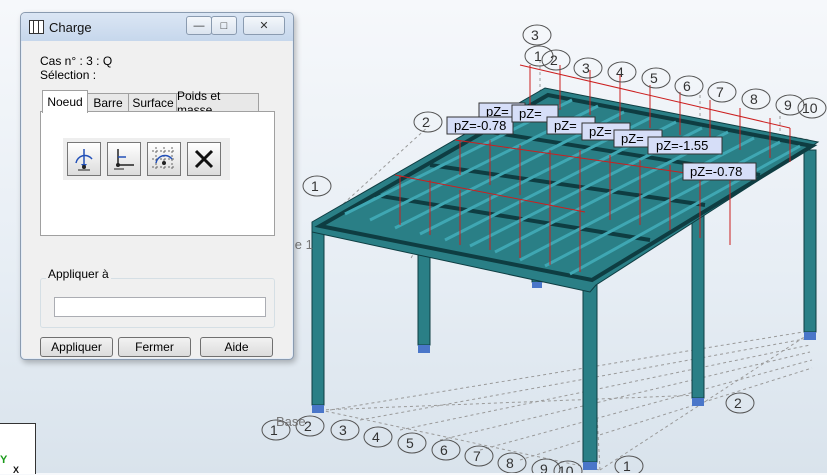 This screenshot has height=475, width=827. I want to click on tab-poids-et-masse: Poids et masse, so click(217, 103).